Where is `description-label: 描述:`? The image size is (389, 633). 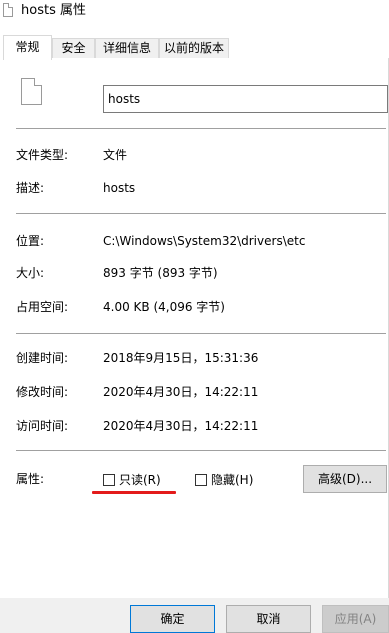
description-label: 描述: is located at coordinates (30, 188).